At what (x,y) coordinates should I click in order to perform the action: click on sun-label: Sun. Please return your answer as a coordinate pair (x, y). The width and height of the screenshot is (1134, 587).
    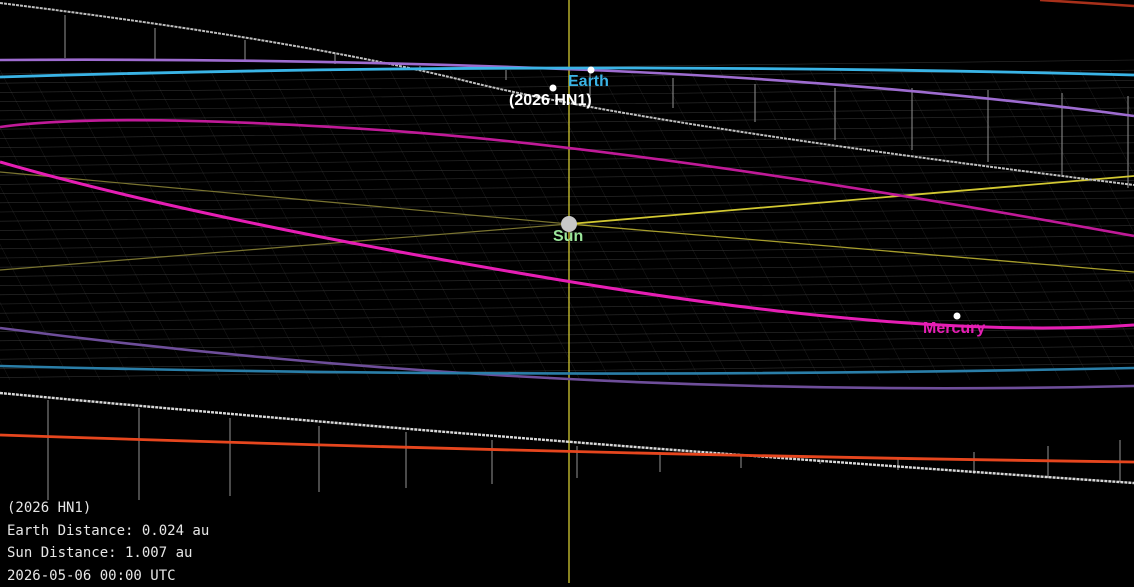
    Looking at the image, I should click on (568, 237).